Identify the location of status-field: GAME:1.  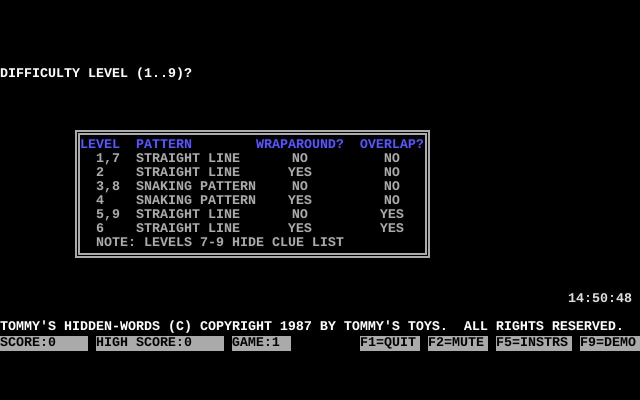
(262, 343).